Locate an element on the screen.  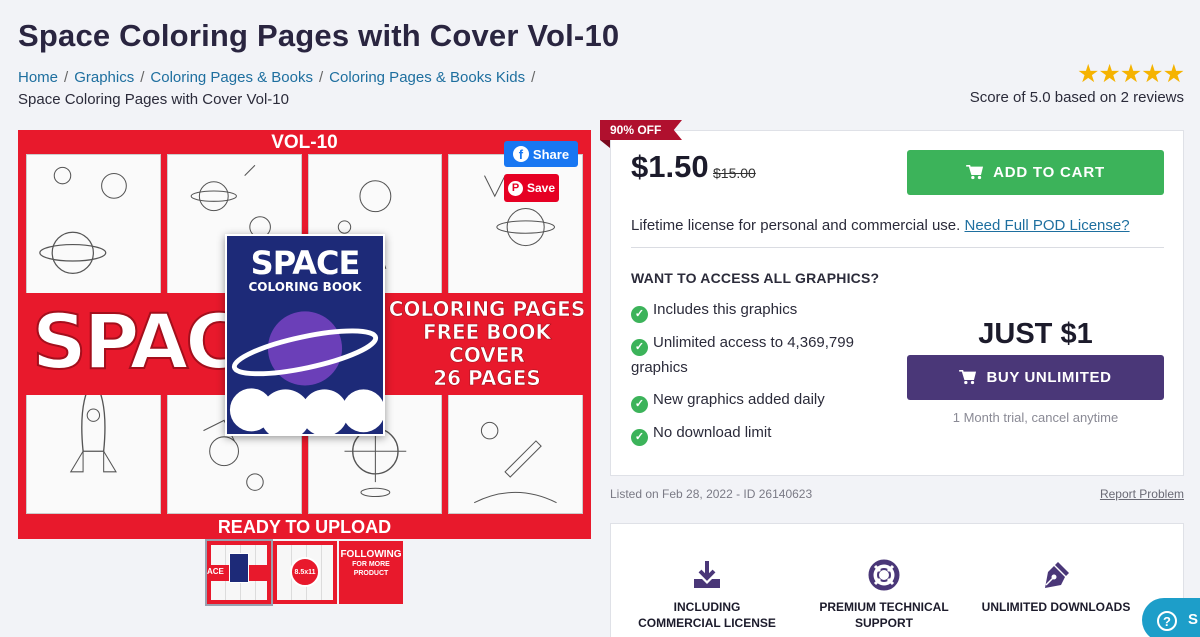
book-cover-subtitle: COLORING BOOK is located at coordinates (305, 287).